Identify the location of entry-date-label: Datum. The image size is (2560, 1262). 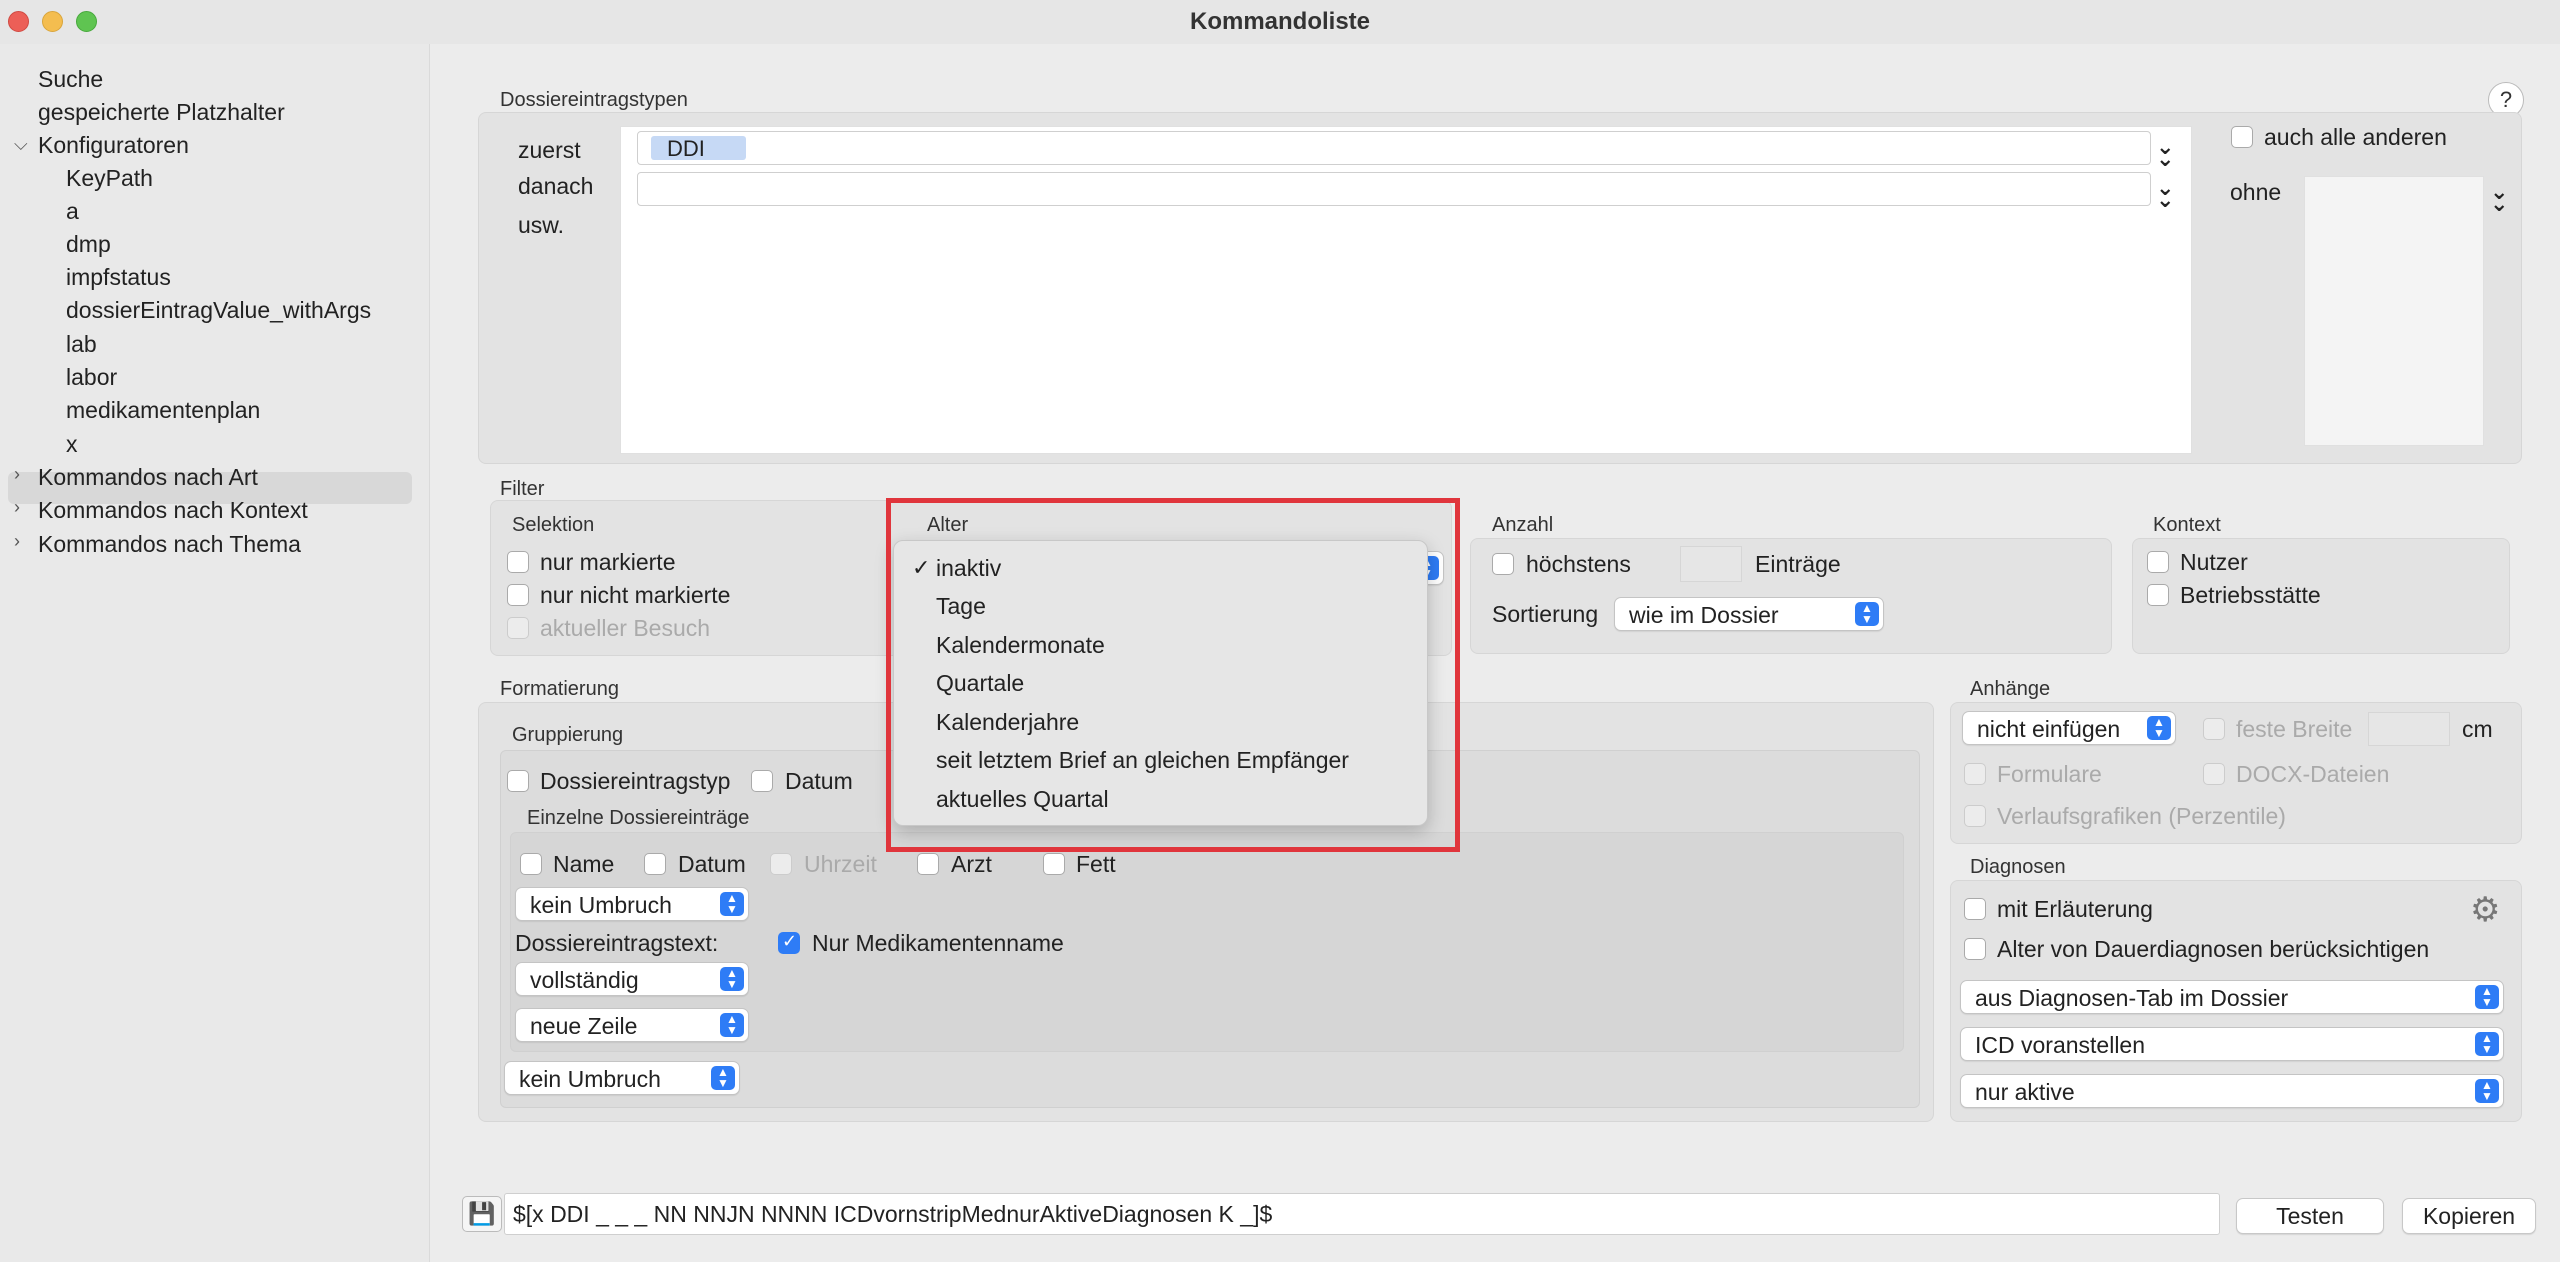
(712, 864).